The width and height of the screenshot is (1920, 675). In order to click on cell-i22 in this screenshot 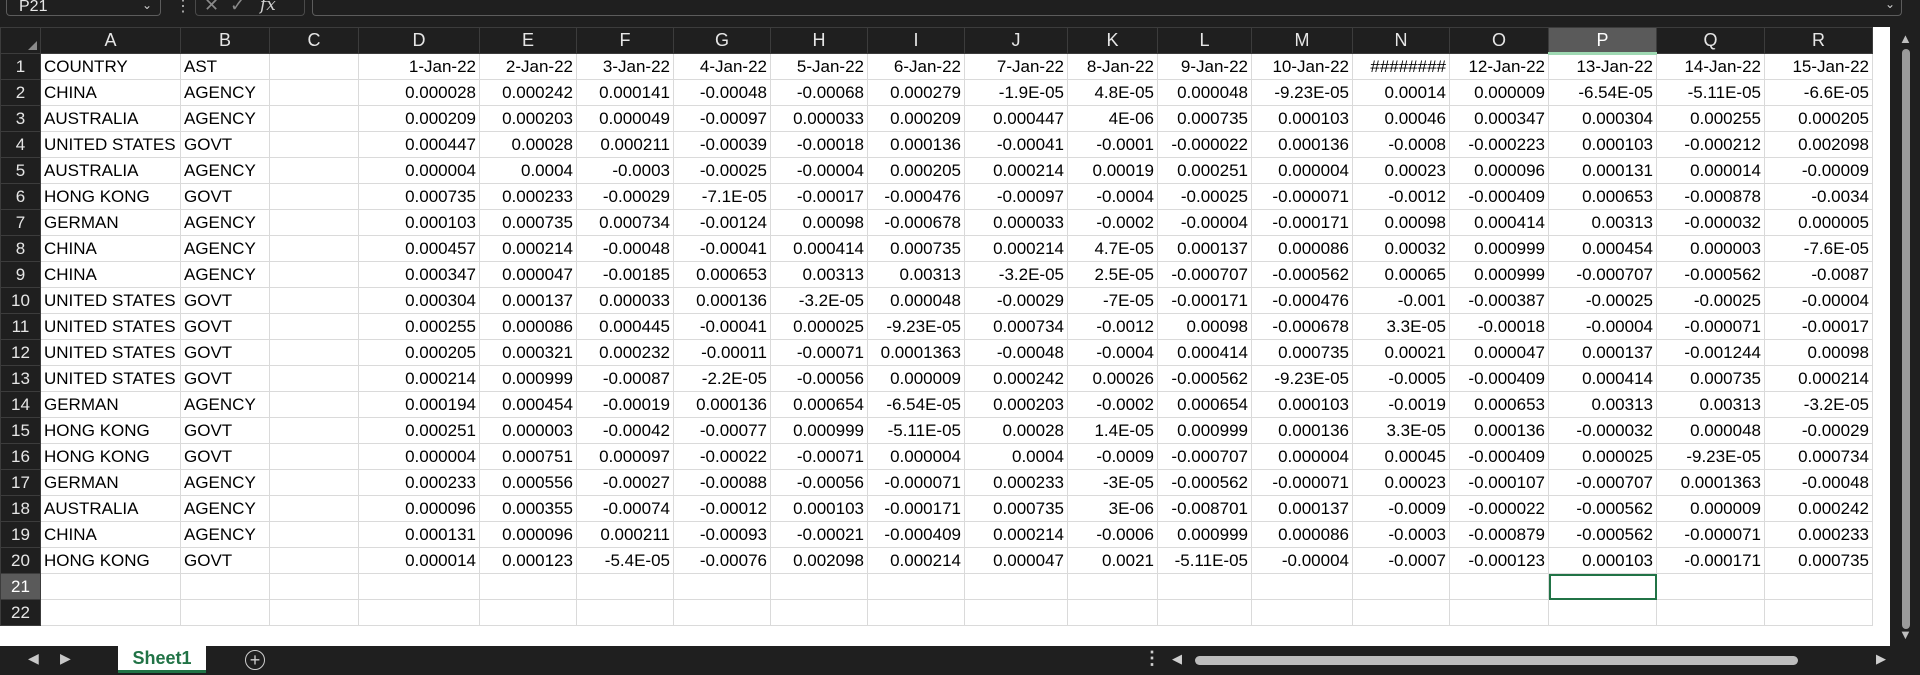, I will do `click(916, 612)`.